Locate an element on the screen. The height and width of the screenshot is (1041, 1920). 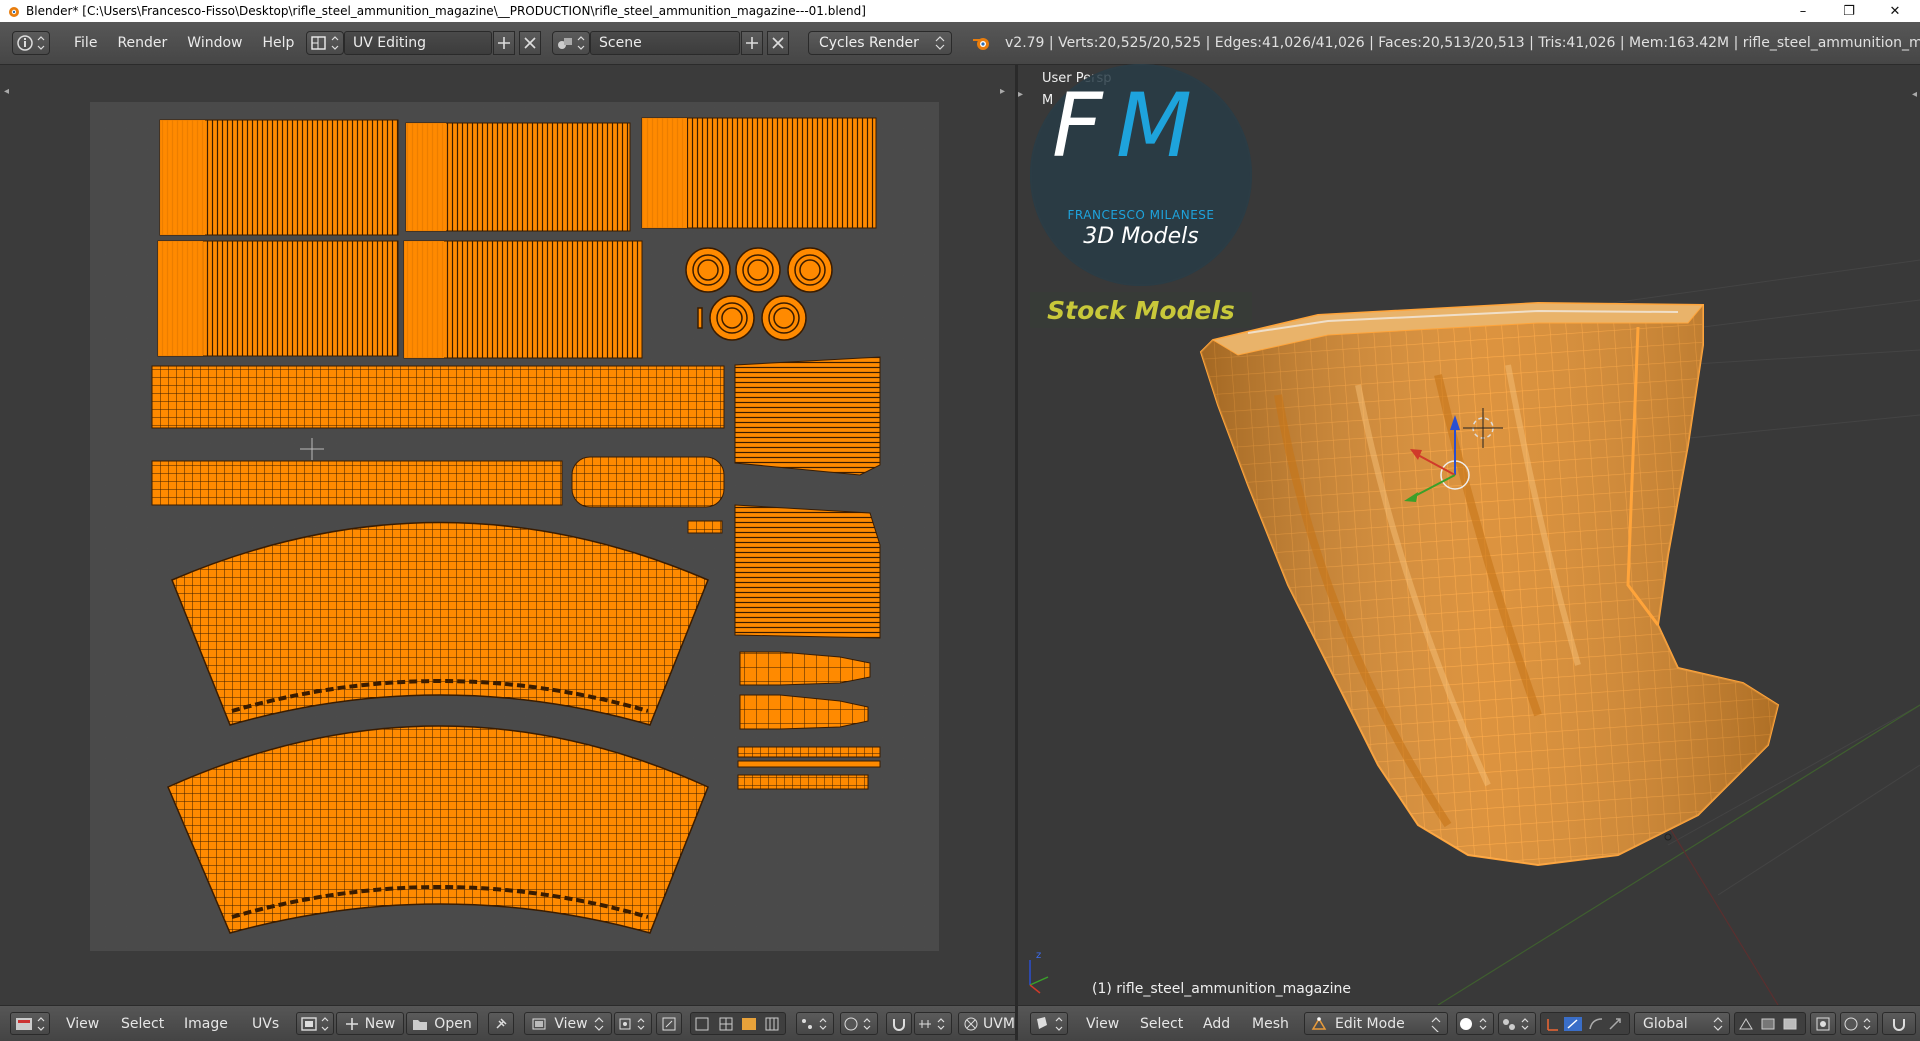
uv-map-select: UVM is located at coordinates (988, 1023).